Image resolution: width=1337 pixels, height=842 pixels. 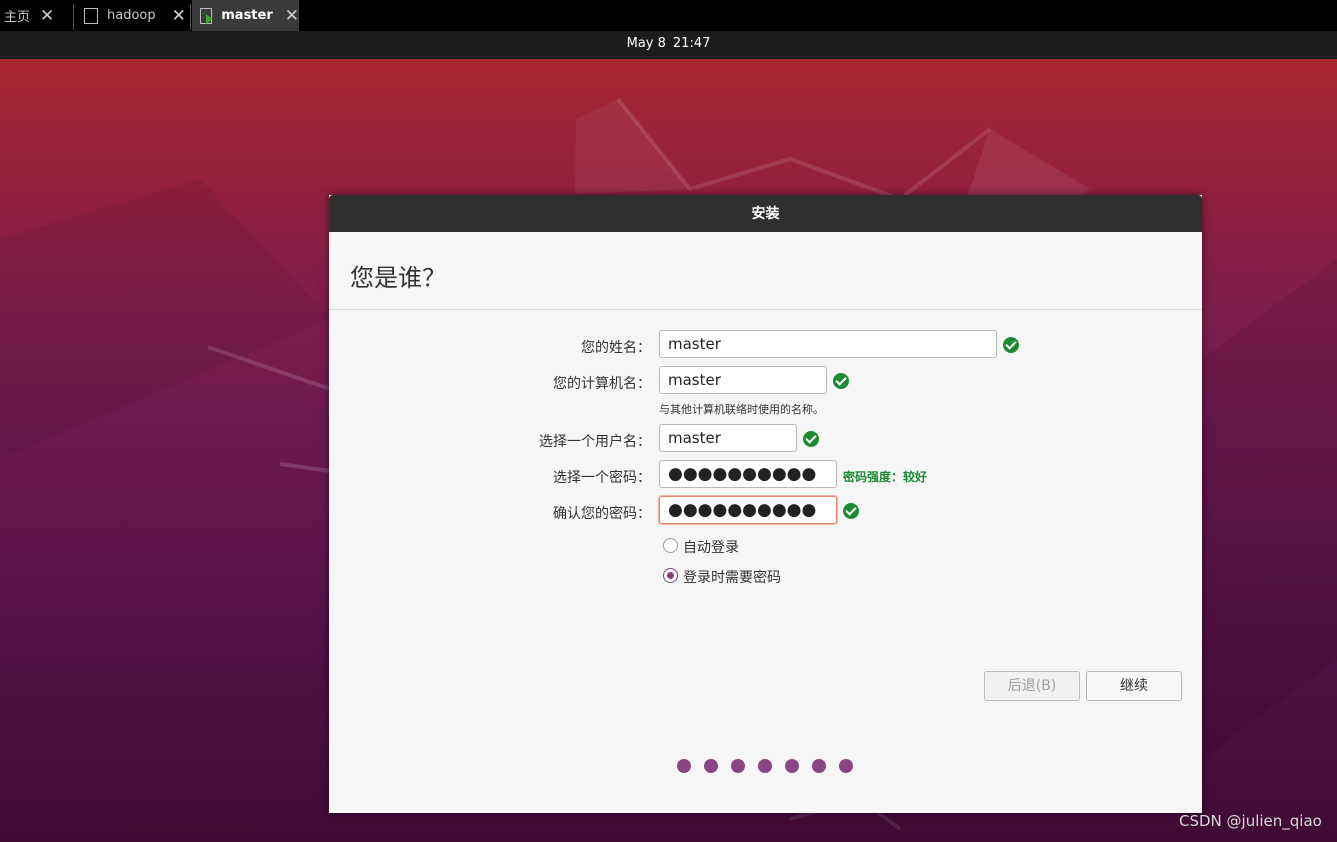 I want to click on clock: May 8 21:47, so click(x=668, y=43).